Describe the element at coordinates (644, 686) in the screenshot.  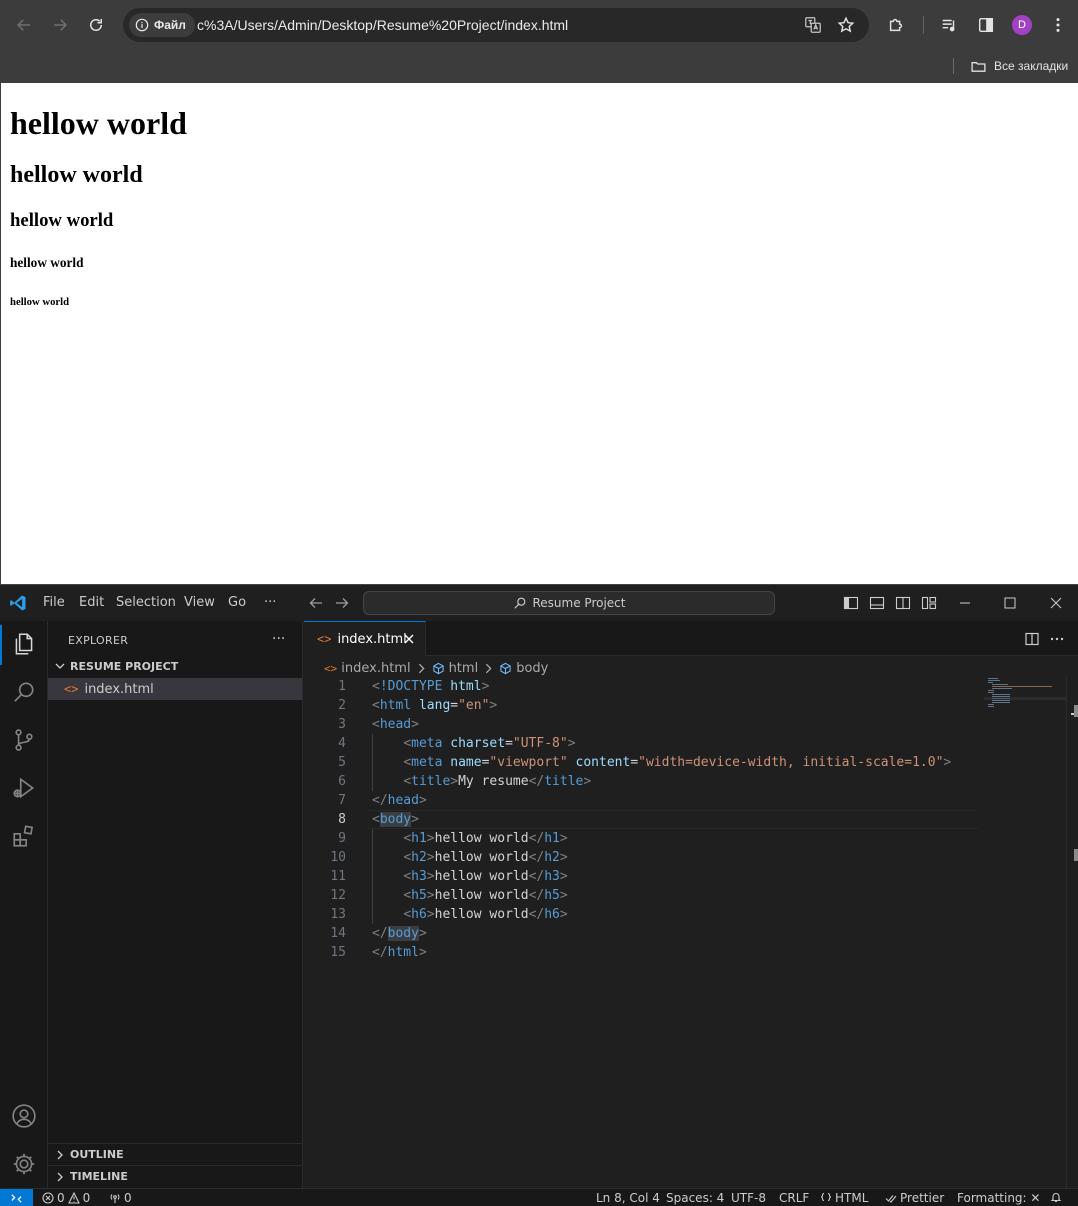
I see `code-line: 1 <!DOCTYPE html>` at that location.